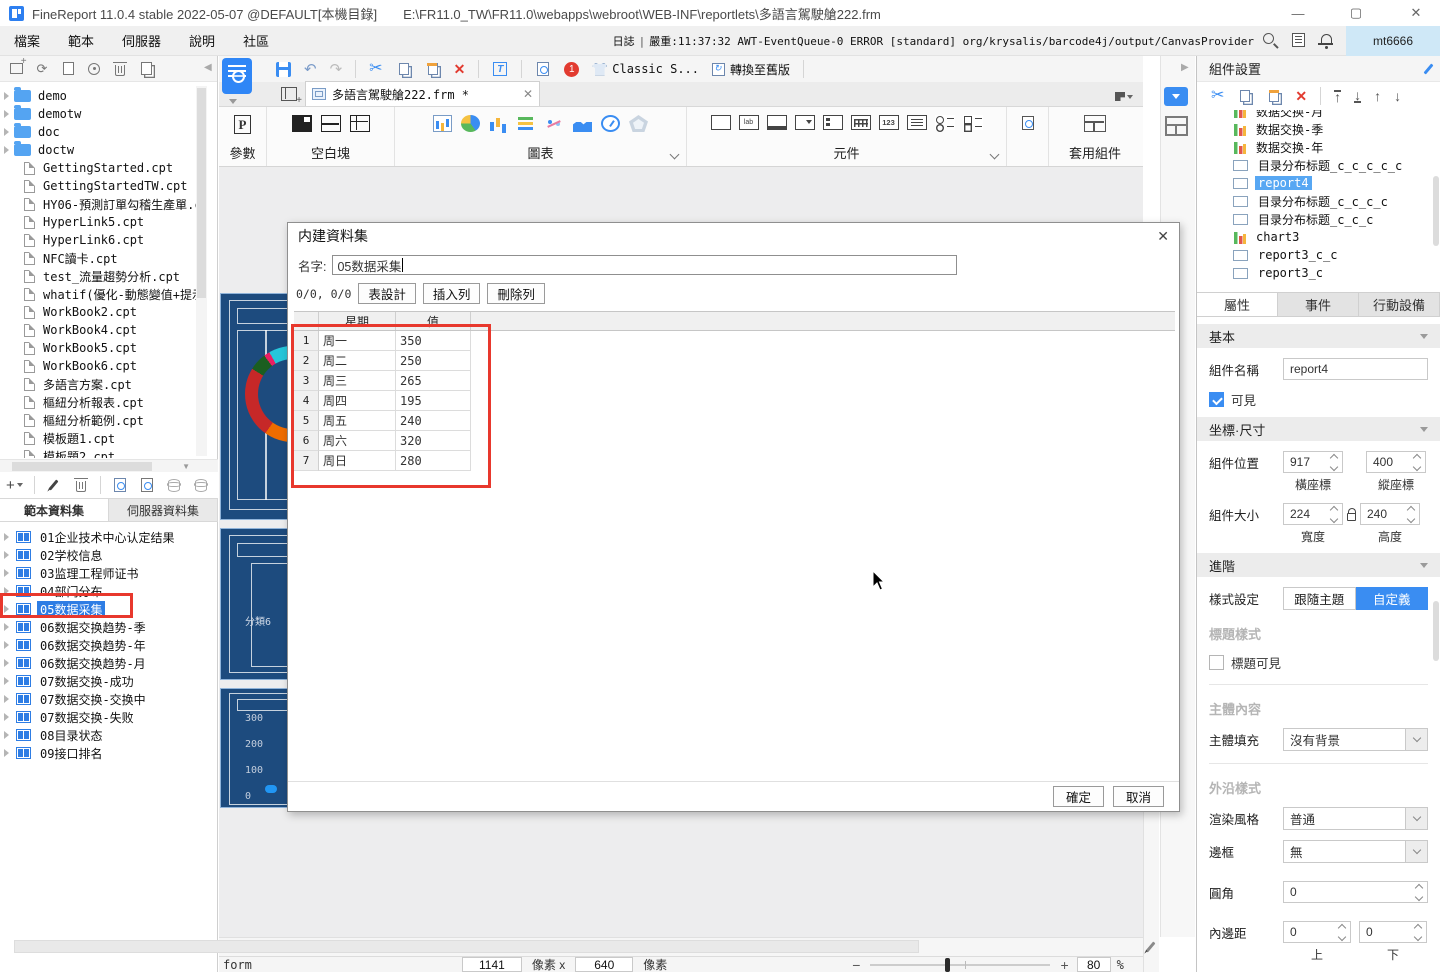  Describe the element at coordinates (109, 627) in the screenshot. I see `dataset-item: 06数据交换趋势-季` at that location.